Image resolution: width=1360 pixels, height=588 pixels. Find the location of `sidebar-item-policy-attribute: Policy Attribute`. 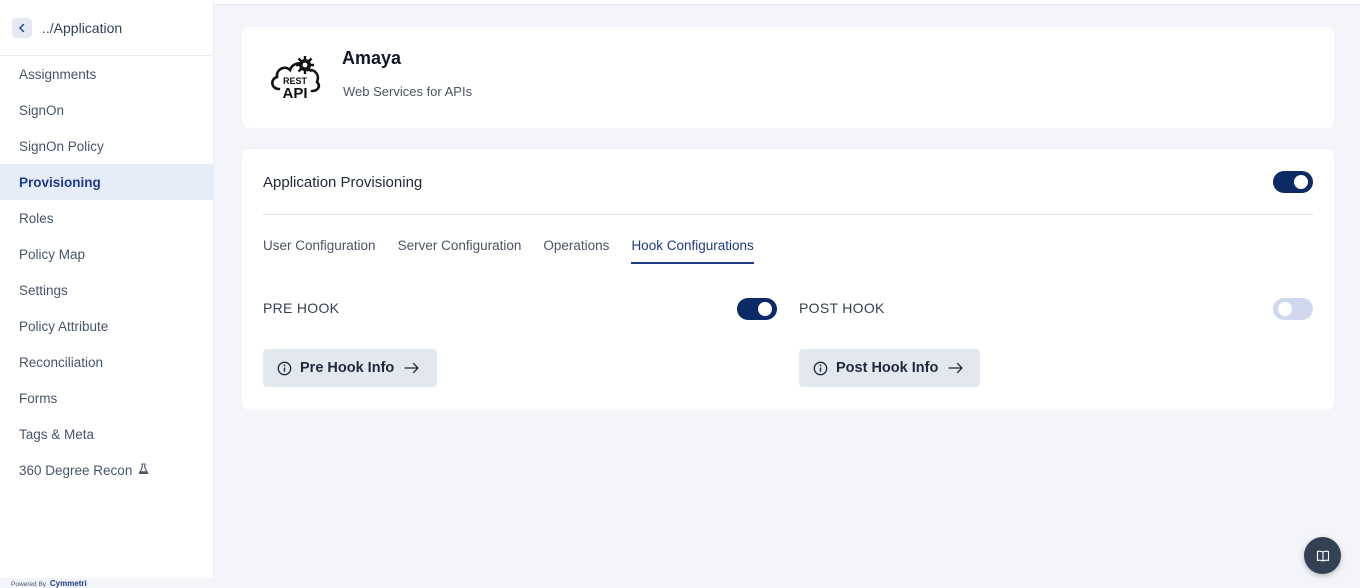

sidebar-item-policy-attribute: Policy Attribute is located at coordinates (106, 326).